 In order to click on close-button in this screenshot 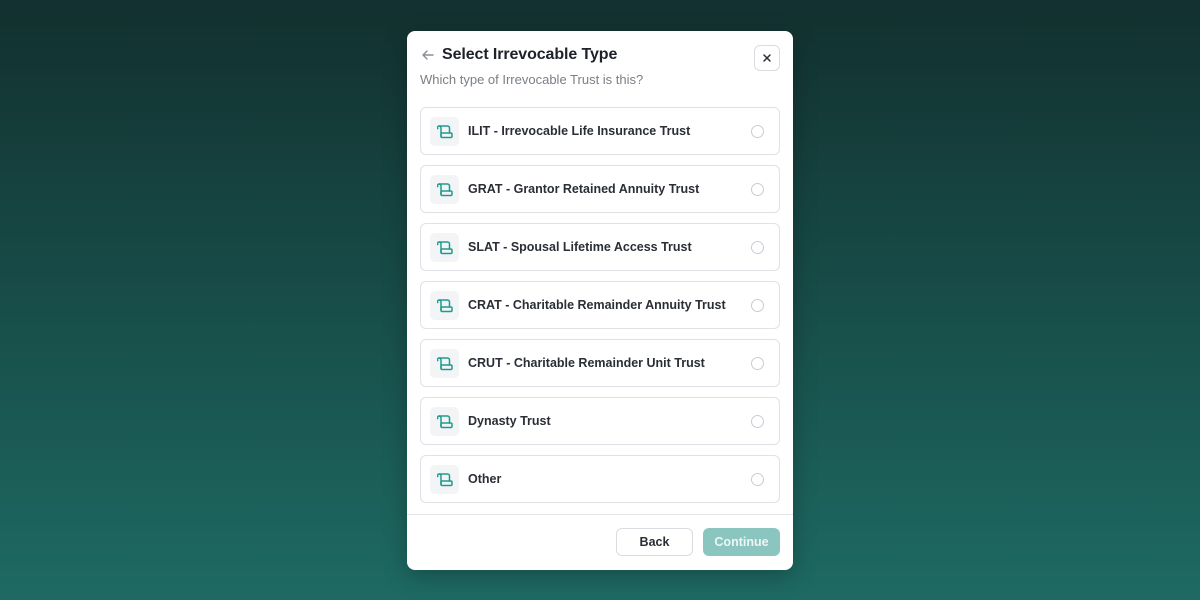, I will do `click(767, 58)`.